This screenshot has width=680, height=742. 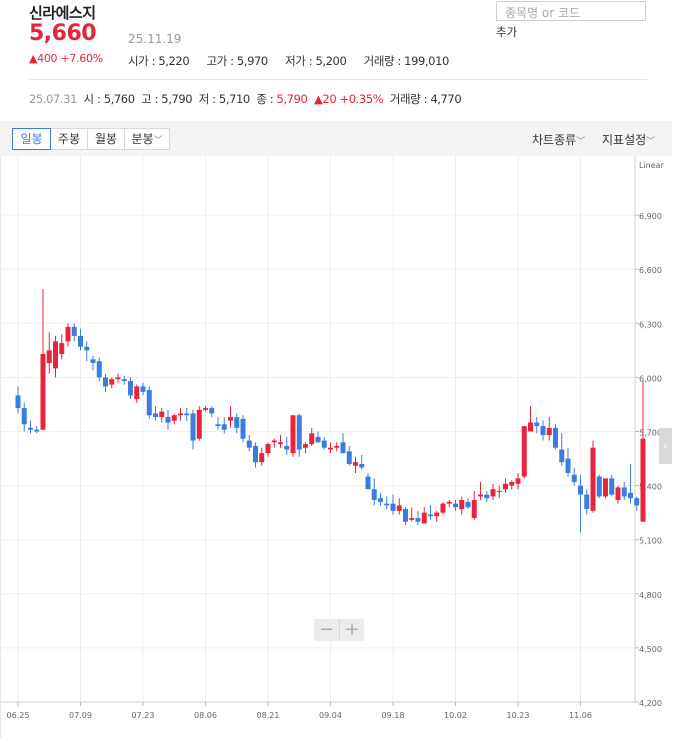 I want to click on high-price: 고가 : 5,970, so click(x=237, y=61).